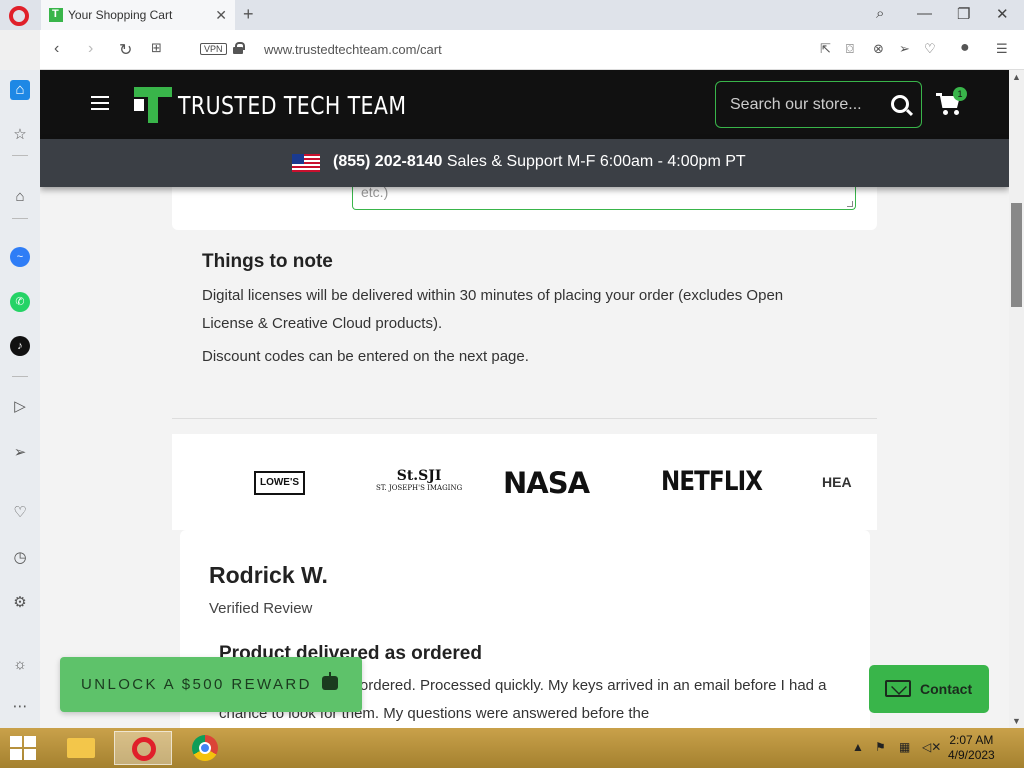  Describe the element at coordinates (971, 740) in the screenshot. I see `clock-time: 2:07 AM` at that location.